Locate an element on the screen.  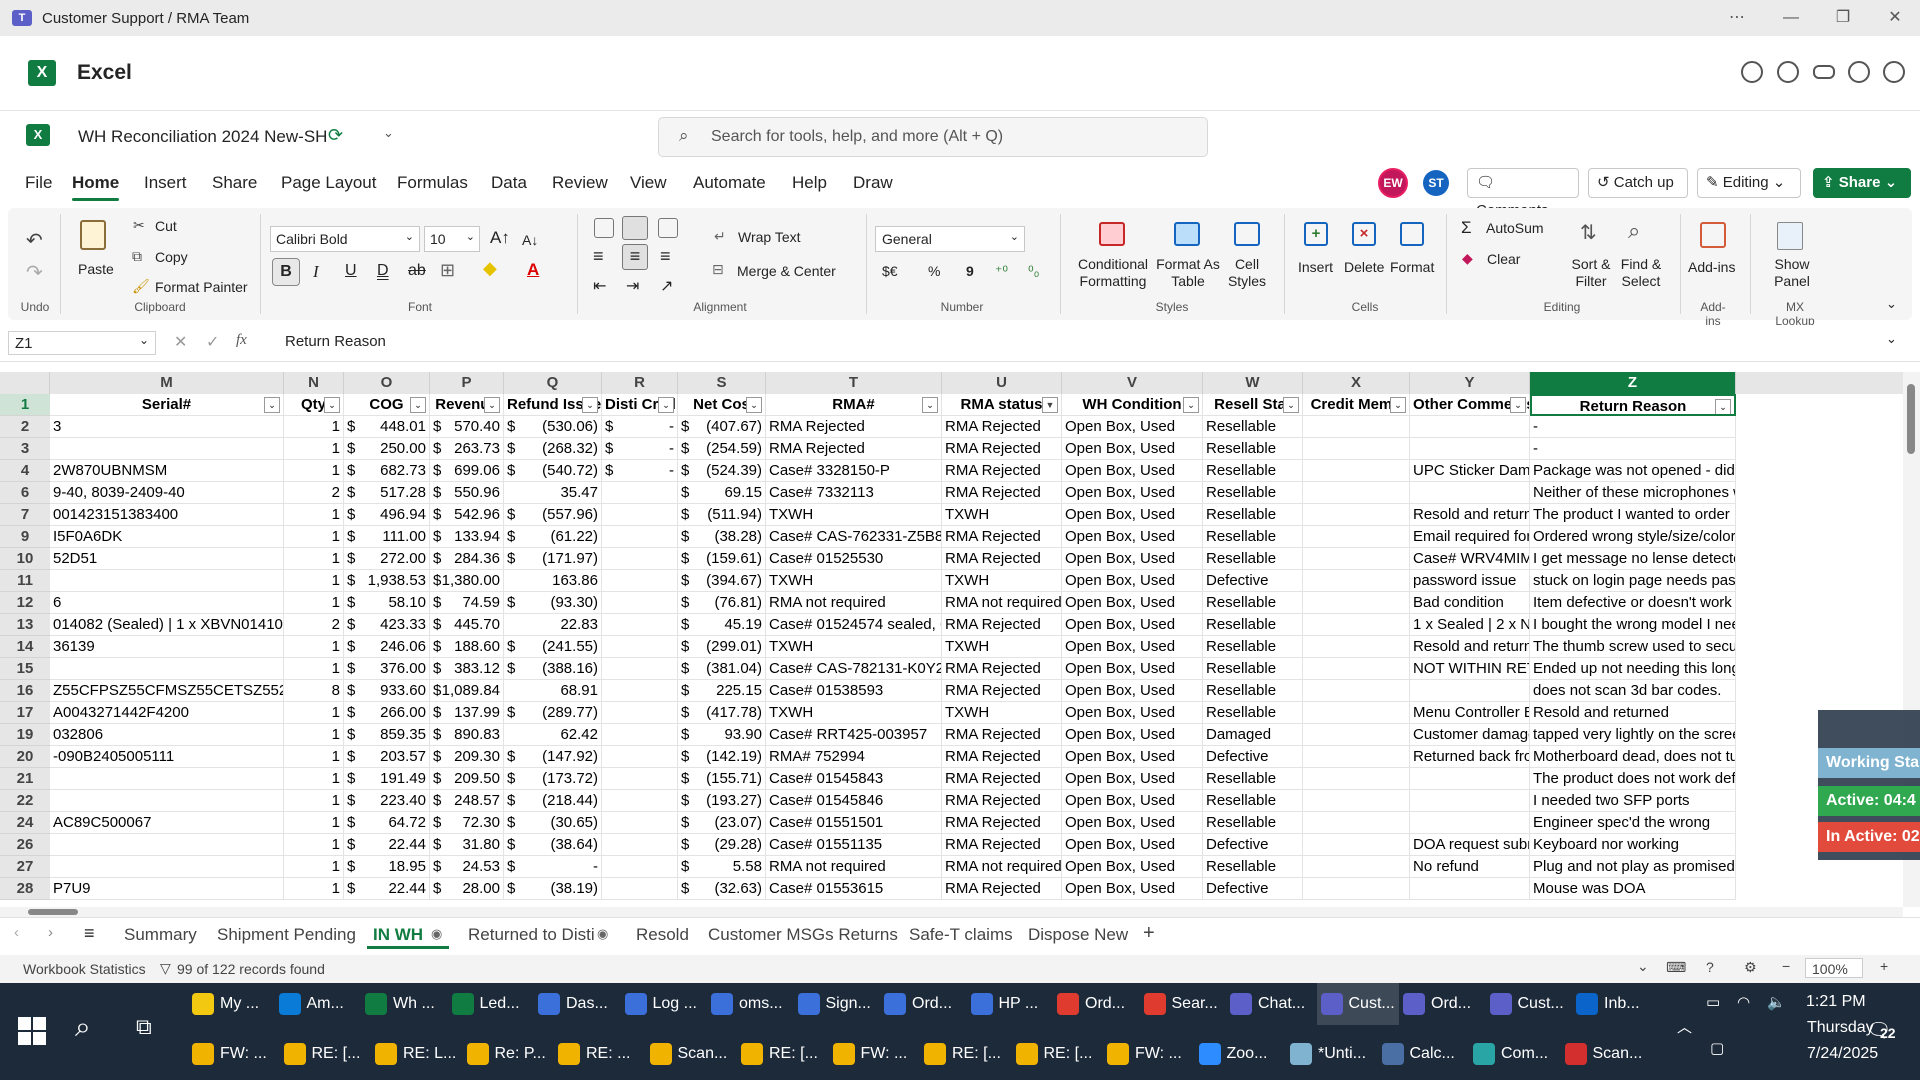
table-cell: Case# CAS-782131-K0Y2W6- is located at coordinates (854, 669).